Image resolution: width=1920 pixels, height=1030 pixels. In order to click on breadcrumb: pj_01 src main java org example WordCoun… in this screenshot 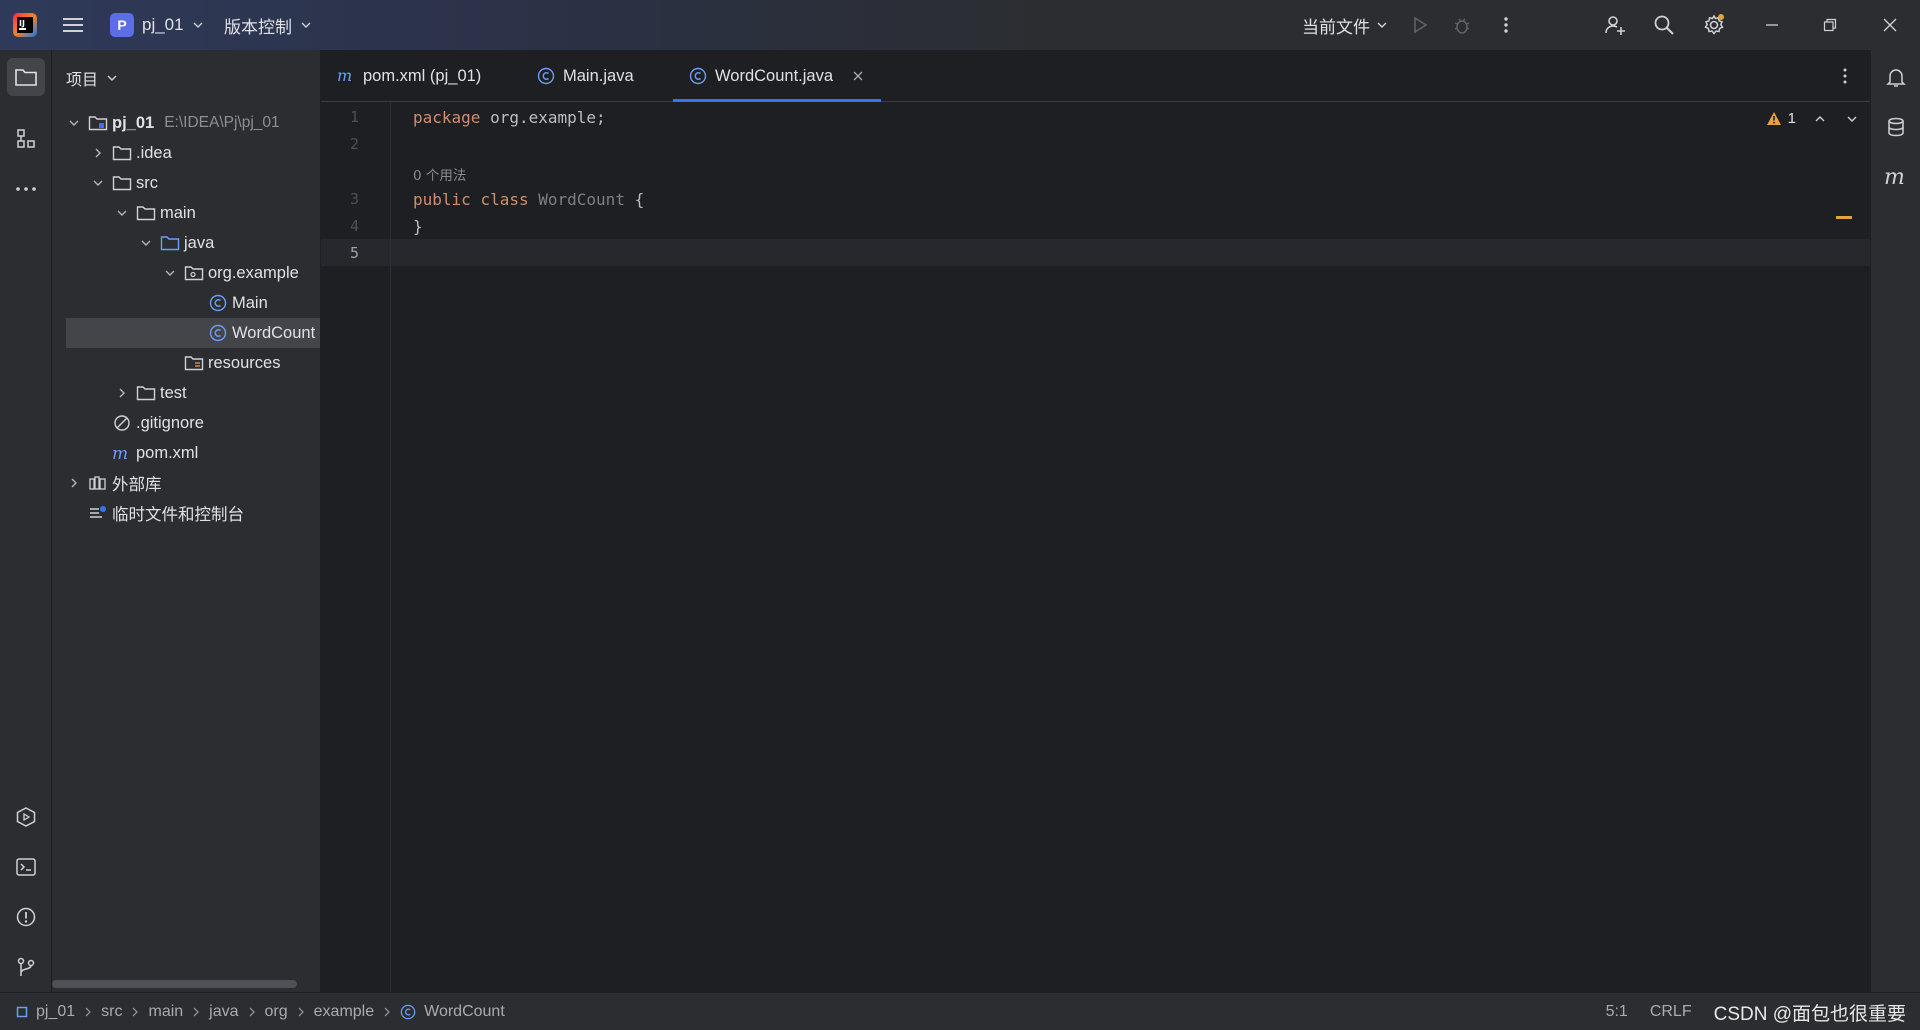, I will do `click(260, 1011)`.